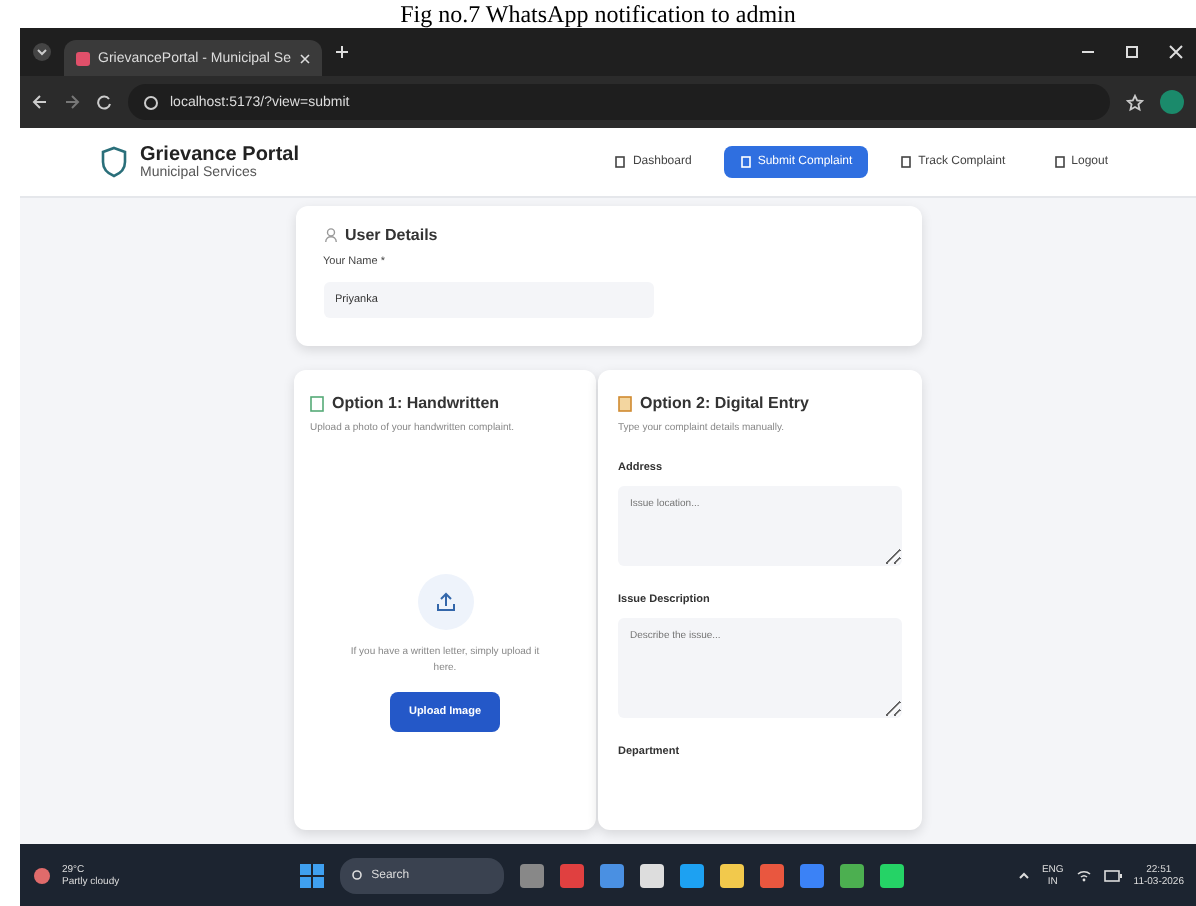 The image size is (1196, 906). What do you see at coordinates (40, 102) in the screenshot?
I see `back-icon` at bounding box center [40, 102].